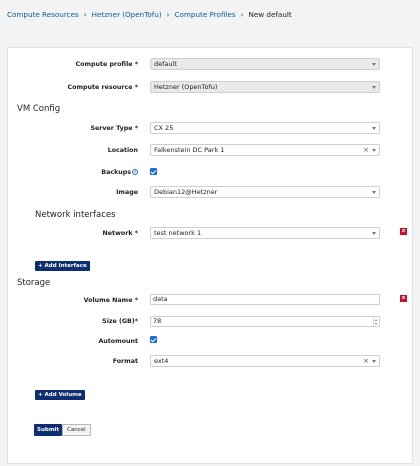 The image size is (420, 466). Describe the element at coordinates (164, 128) in the screenshot. I see `server-type-value: CX 25` at that location.